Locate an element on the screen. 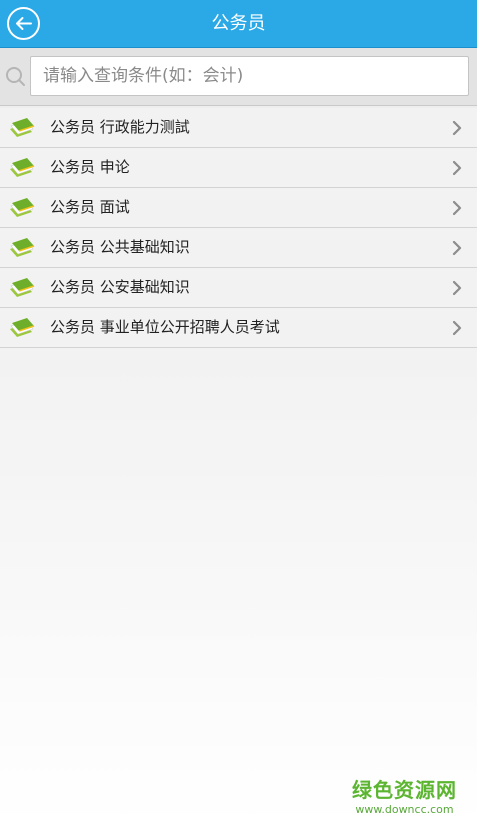  list-item-label: 公务员 面试 is located at coordinates (90, 207).